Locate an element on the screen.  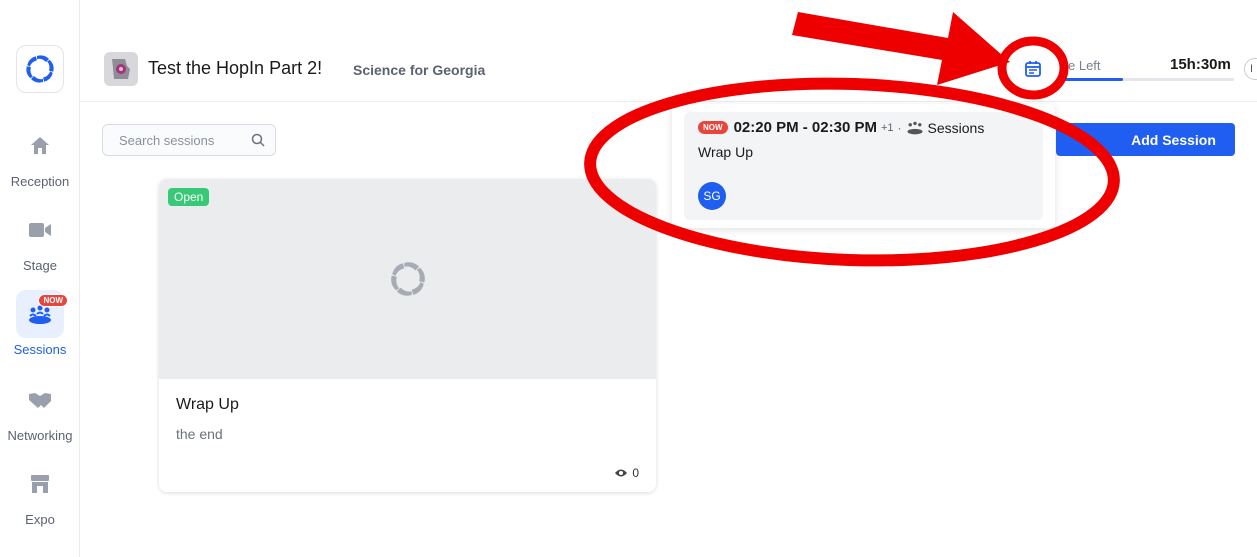
event-logo-icon is located at coordinates (121, 69).